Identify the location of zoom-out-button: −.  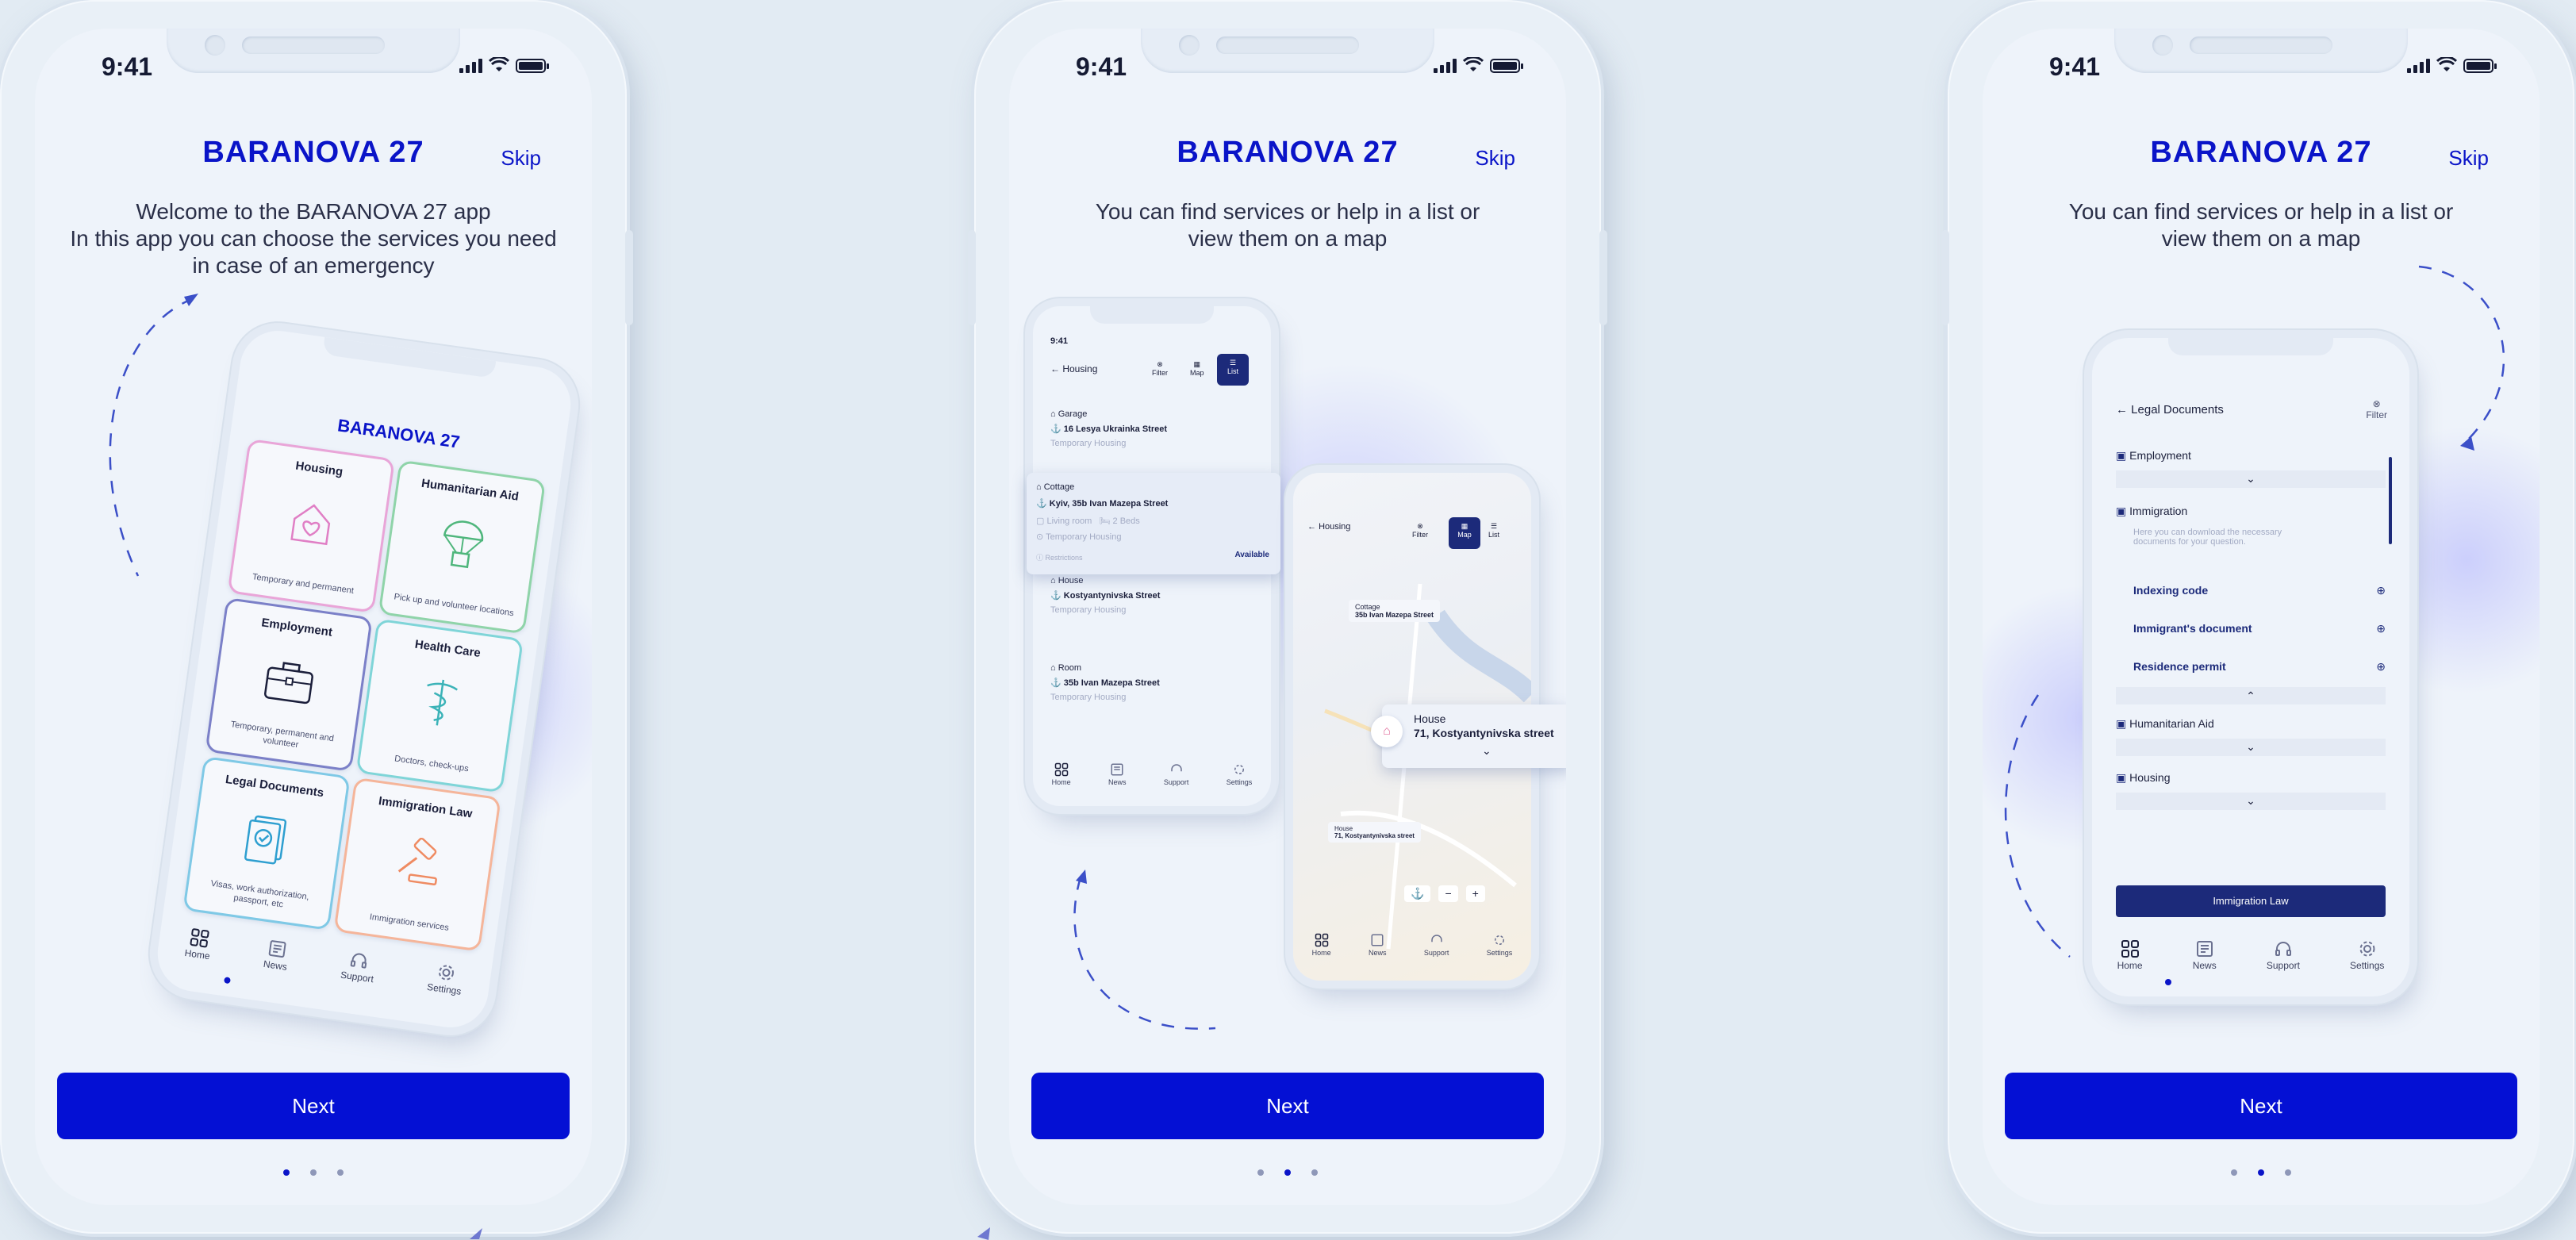
(1448, 893).